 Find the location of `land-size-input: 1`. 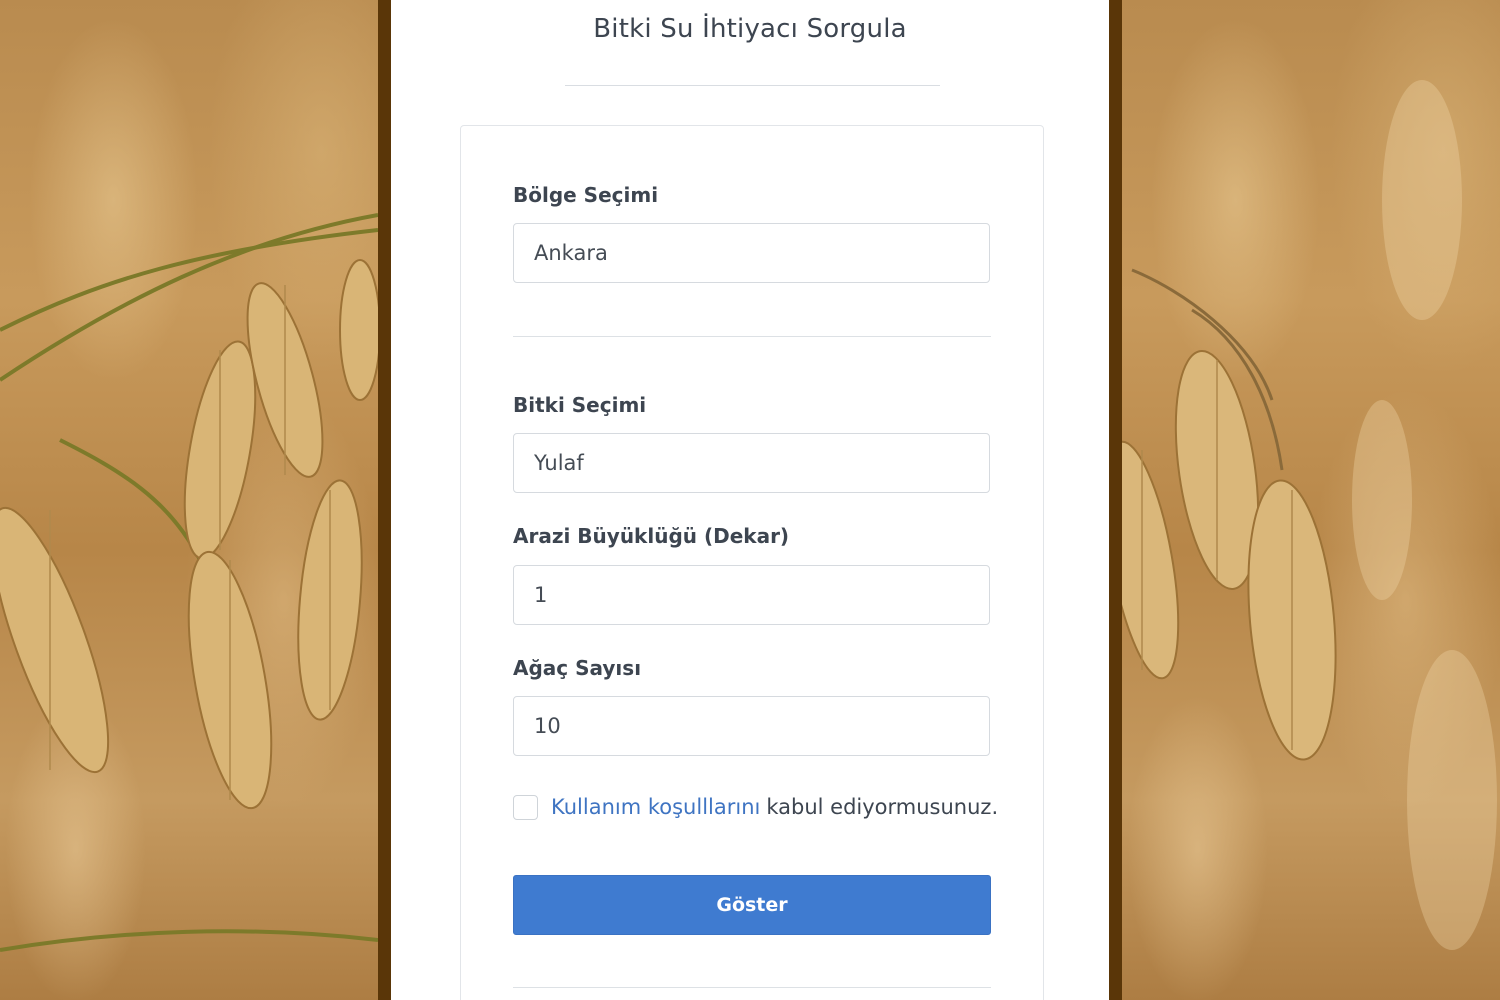

land-size-input: 1 is located at coordinates (751, 595).